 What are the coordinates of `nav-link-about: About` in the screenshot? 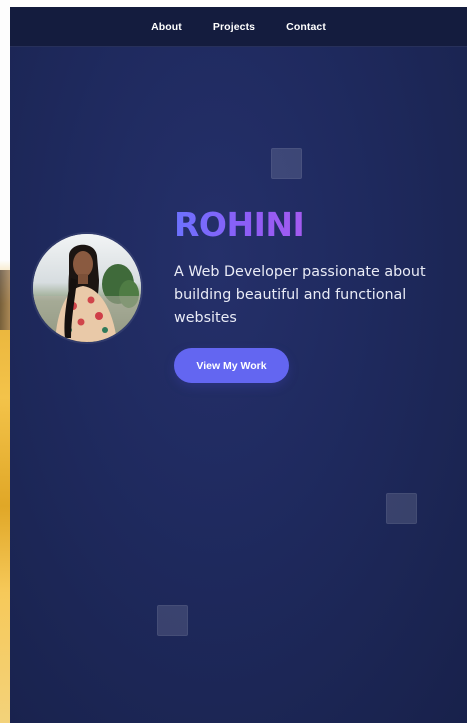 It's located at (166, 27).